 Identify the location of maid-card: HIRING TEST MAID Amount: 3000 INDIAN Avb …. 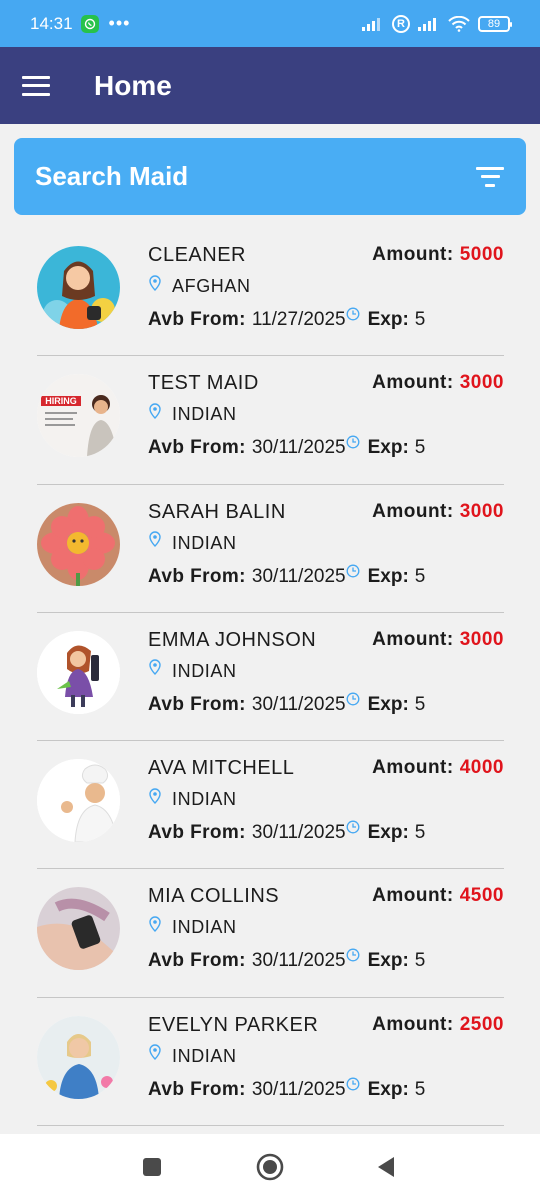
(270, 420).